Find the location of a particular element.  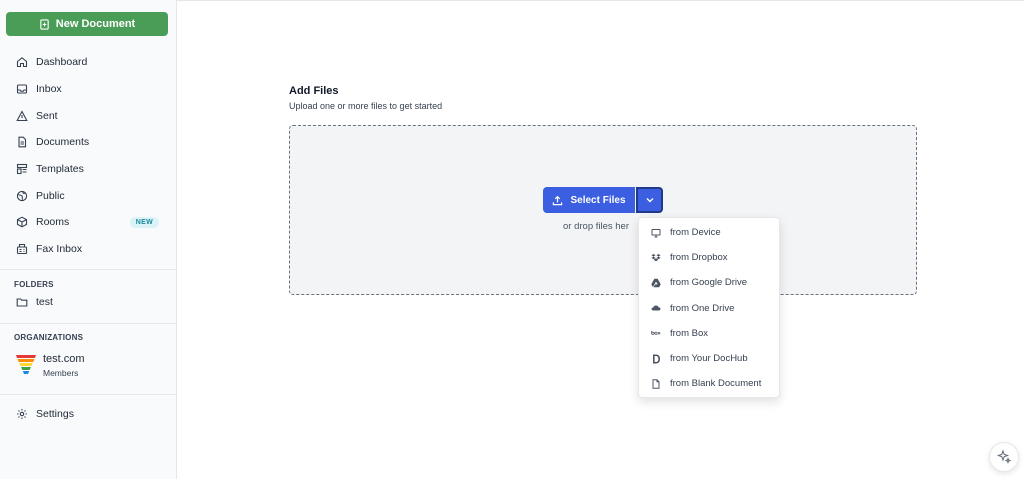

sparkle-icon is located at coordinates (1004, 456).